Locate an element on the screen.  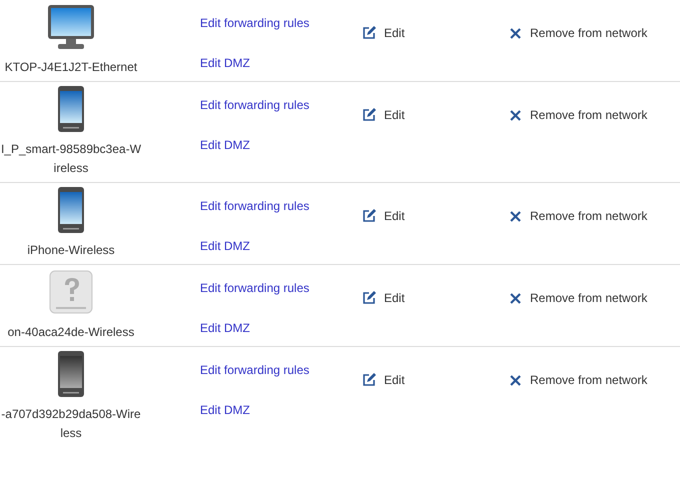
unknown-device-icon is located at coordinates (71, 292).